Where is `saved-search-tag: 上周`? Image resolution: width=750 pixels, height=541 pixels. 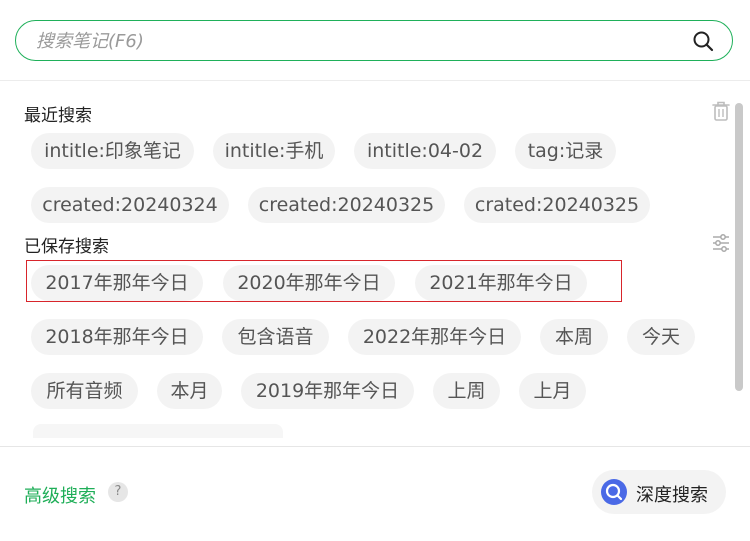 saved-search-tag: 上周 is located at coordinates (466, 391).